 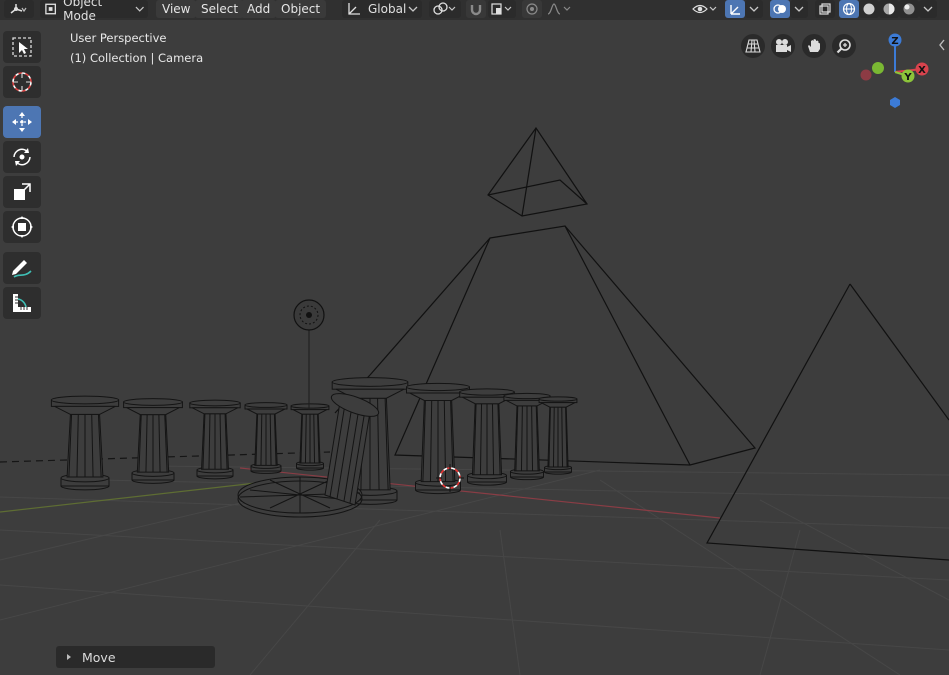 I want to click on material-shading-icon, so click(x=889, y=9).